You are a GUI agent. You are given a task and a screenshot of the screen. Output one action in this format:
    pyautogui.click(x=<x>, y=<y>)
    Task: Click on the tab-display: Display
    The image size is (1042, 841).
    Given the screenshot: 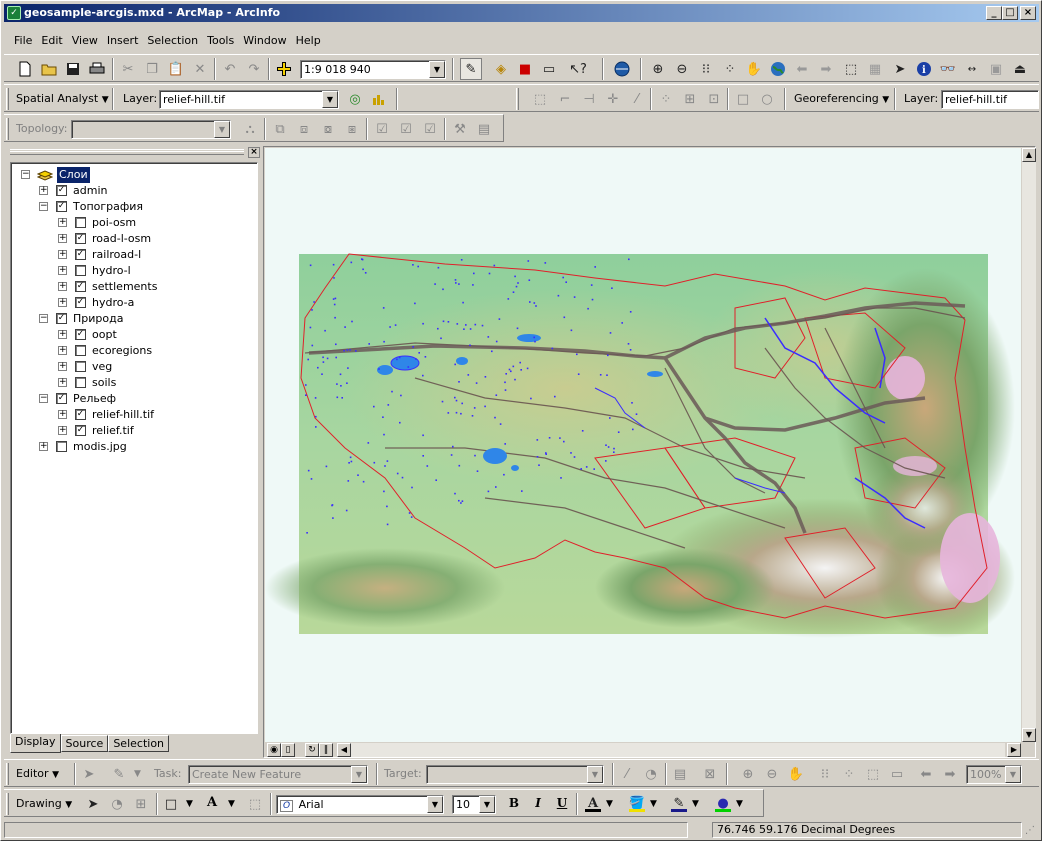 What is the action you would take?
    pyautogui.click(x=35, y=743)
    